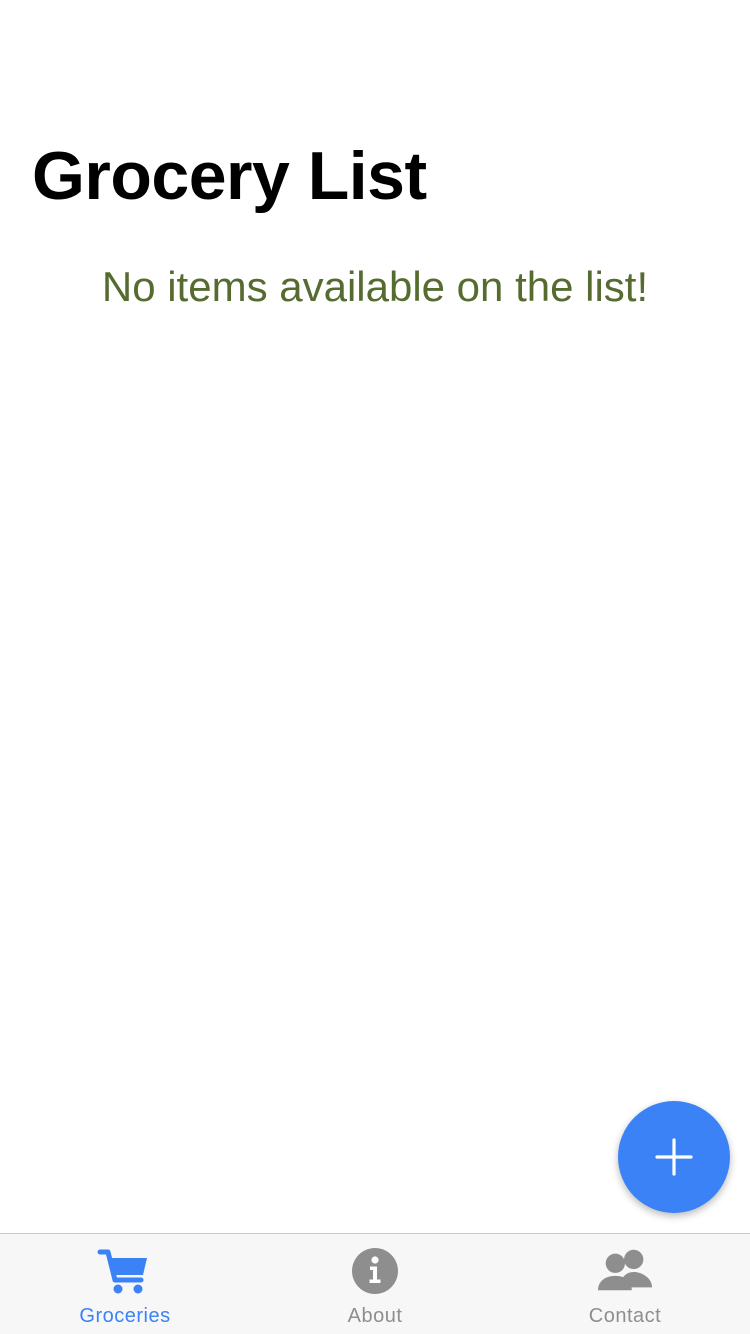 Image resolution: width=750 pixels, height=1334 pixels. I want to click on empty-list-message: No items available on the list!, so click(375, 286).